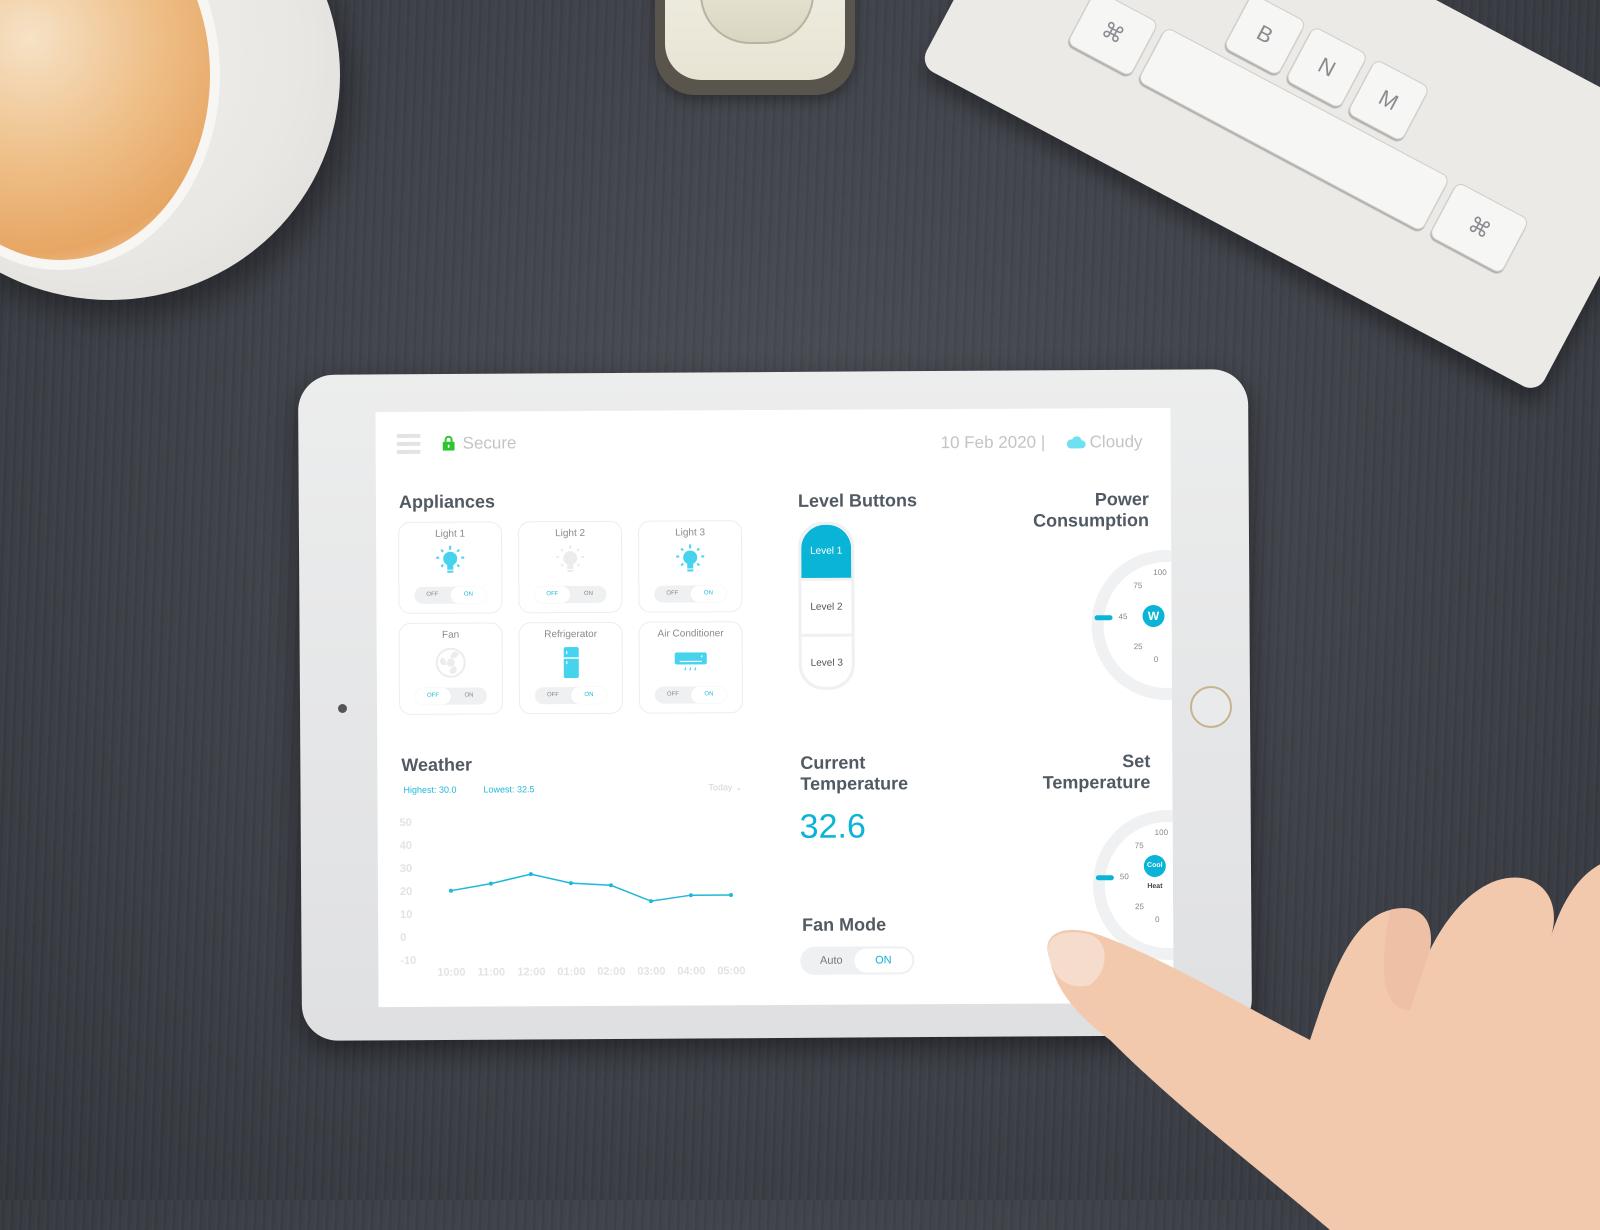 The image size is (1600, 1230). What do you see at coordinates (833, 827) in the screenshot?
I see `current-temperature-value: 32.6` at bounding box center [833, 827].